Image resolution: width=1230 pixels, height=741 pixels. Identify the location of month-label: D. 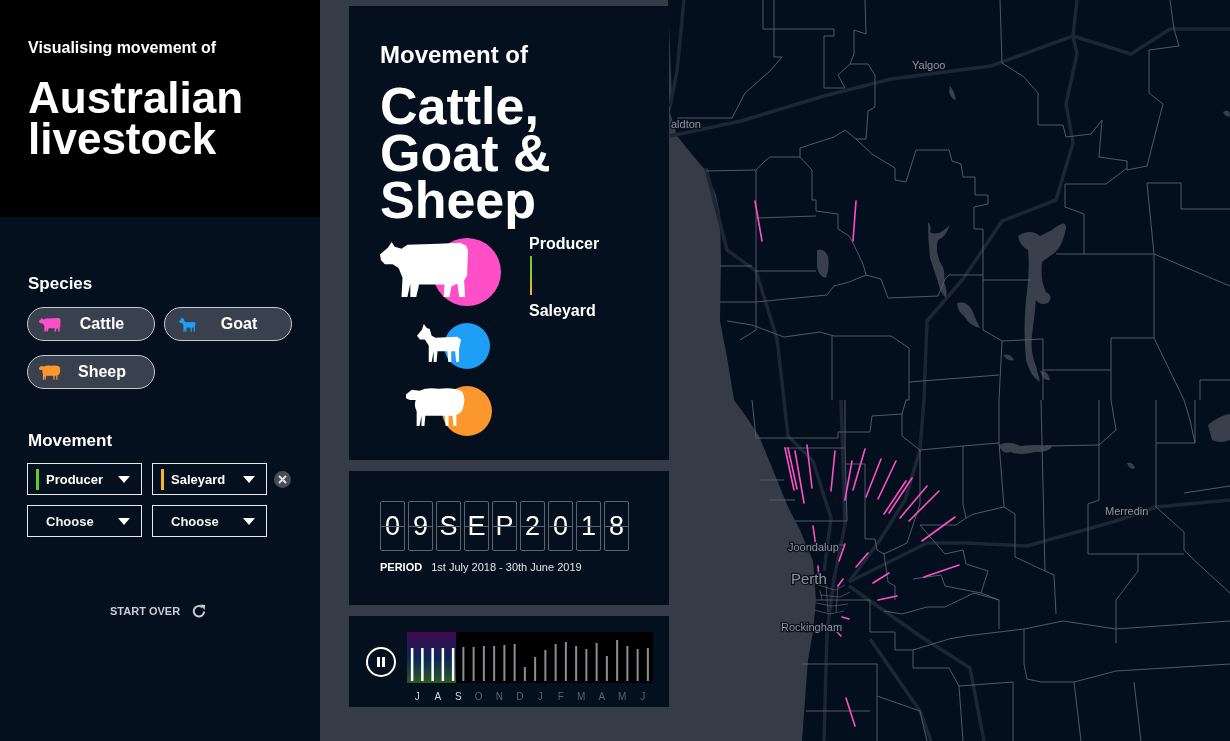
(520, 697).